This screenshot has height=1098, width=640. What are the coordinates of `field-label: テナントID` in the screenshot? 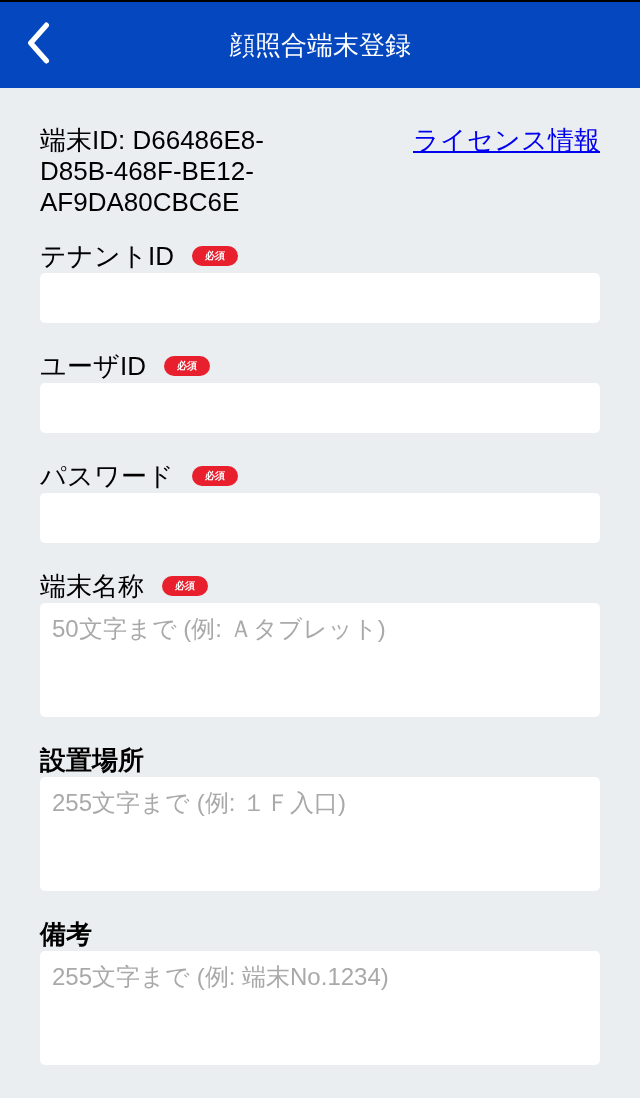 It's located at (107, 256).